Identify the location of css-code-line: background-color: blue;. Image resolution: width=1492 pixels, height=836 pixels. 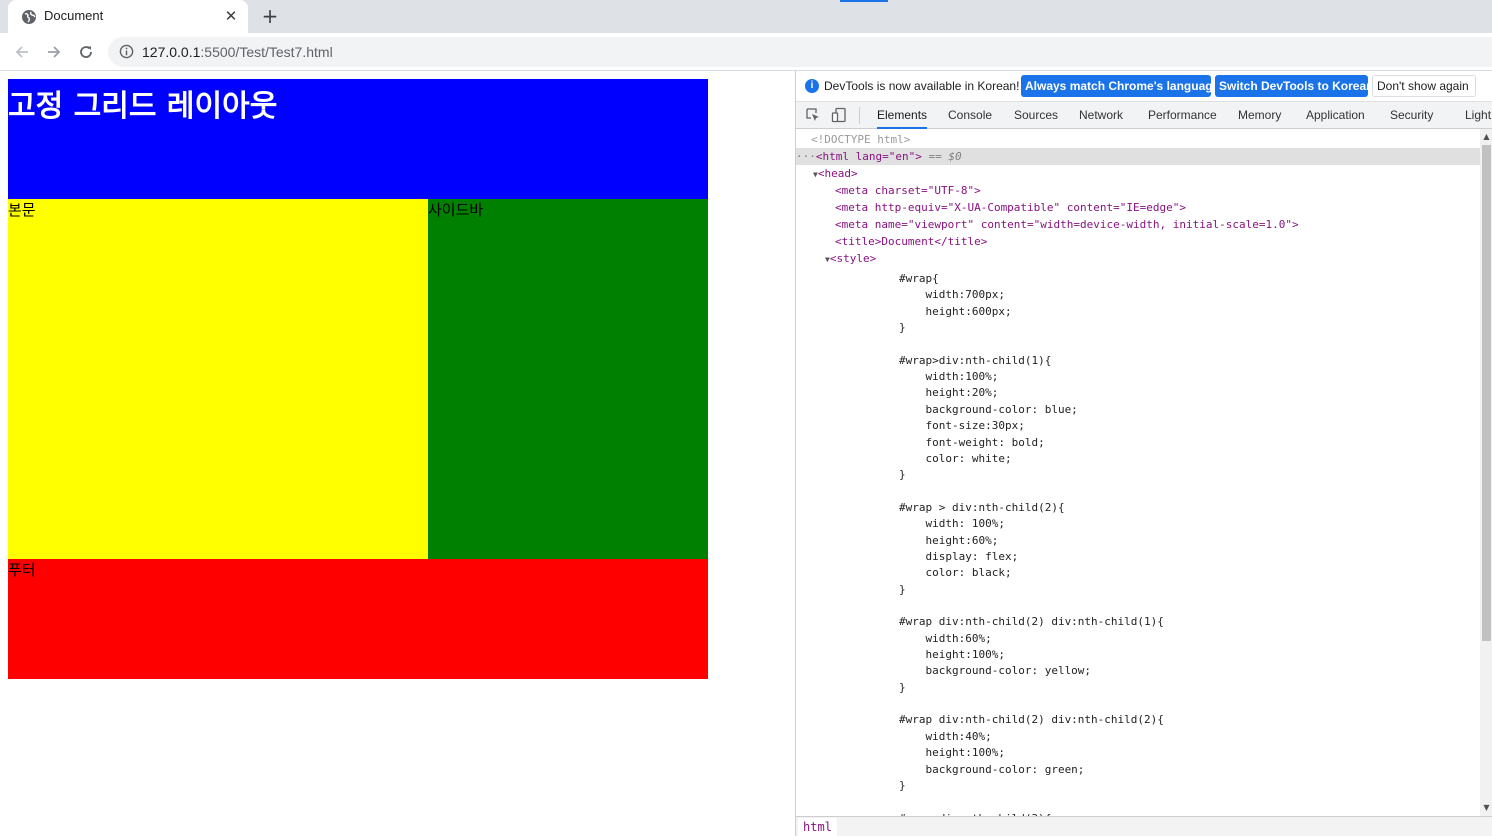
(988, 409).